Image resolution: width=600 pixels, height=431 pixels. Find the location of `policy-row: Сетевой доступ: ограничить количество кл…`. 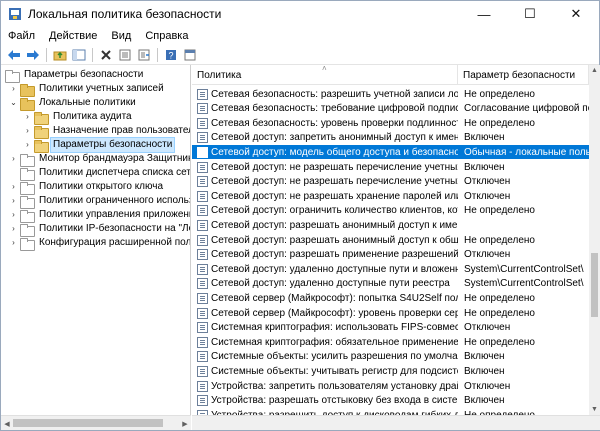

policy-row: Сетевой доступ: ограничить количество кл… is located at coordinates (390, 211).